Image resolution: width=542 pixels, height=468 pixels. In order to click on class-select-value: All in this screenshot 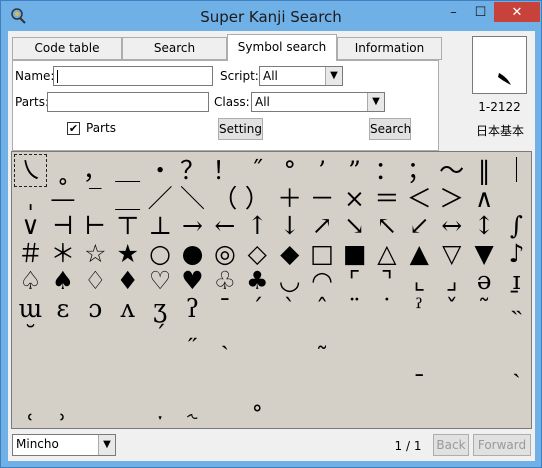, I will do `click(262, 102)`.